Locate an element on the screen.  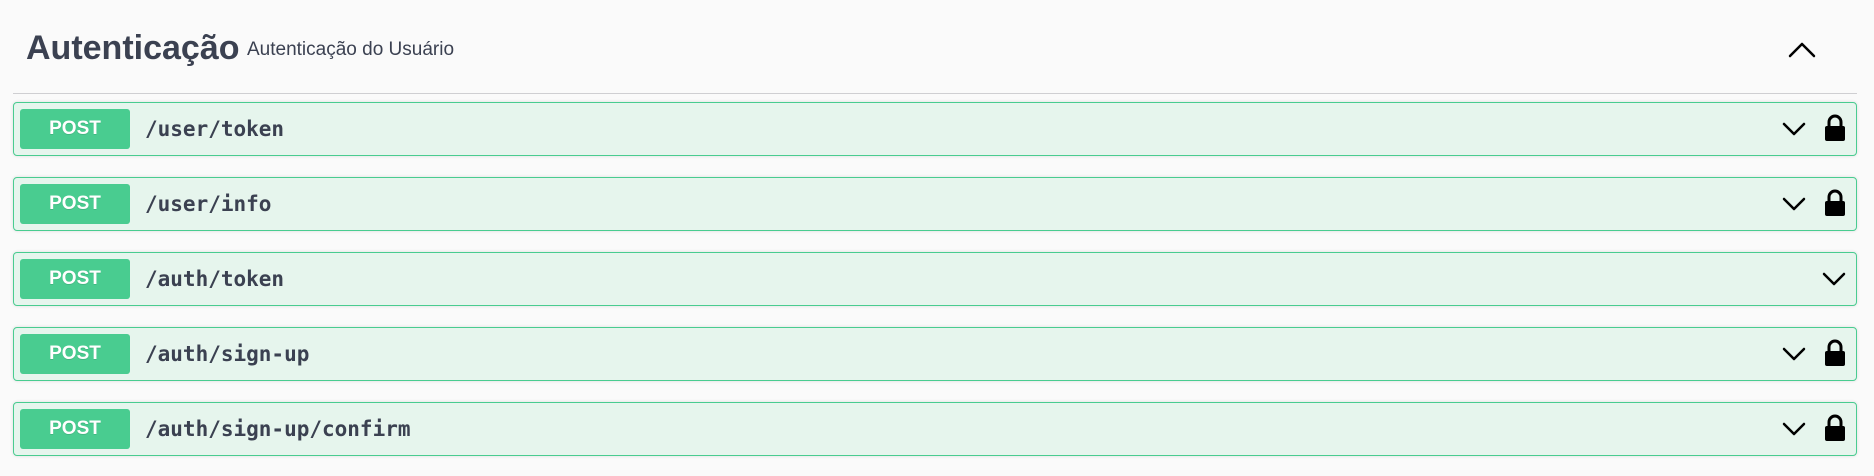
operation-path: /auth/token is located at coordinates (215, 279).